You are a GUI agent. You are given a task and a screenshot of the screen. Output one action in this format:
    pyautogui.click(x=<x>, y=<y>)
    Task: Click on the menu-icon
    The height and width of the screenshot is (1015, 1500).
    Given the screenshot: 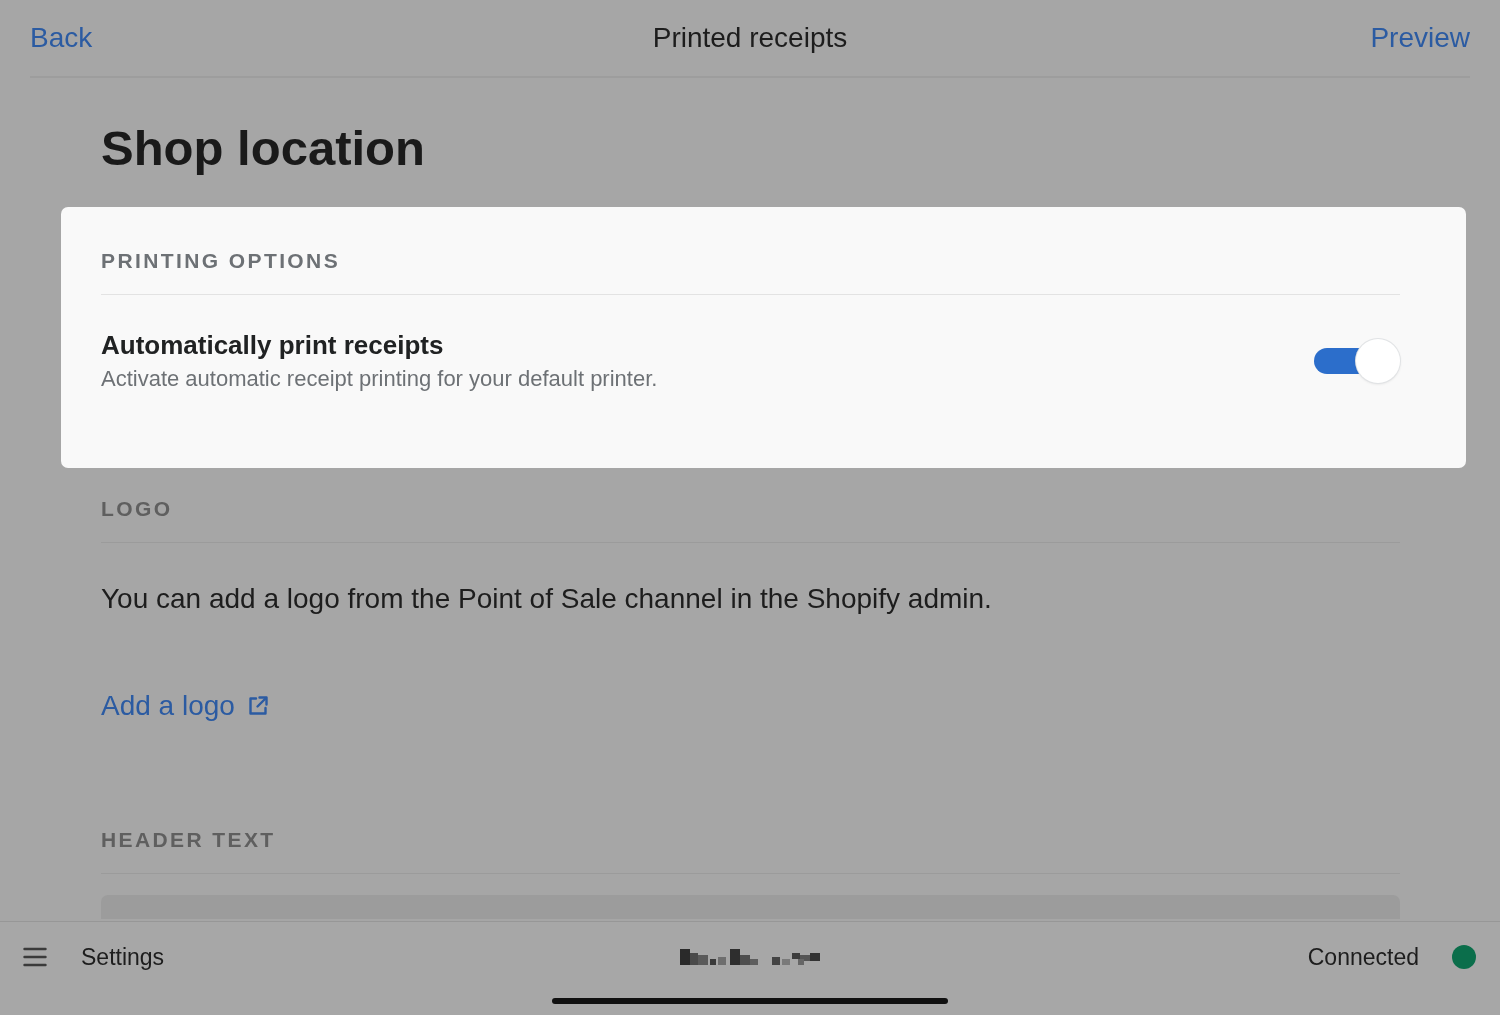 What is the action you would take?
    pyautogui.click(x=35, y=957)
    